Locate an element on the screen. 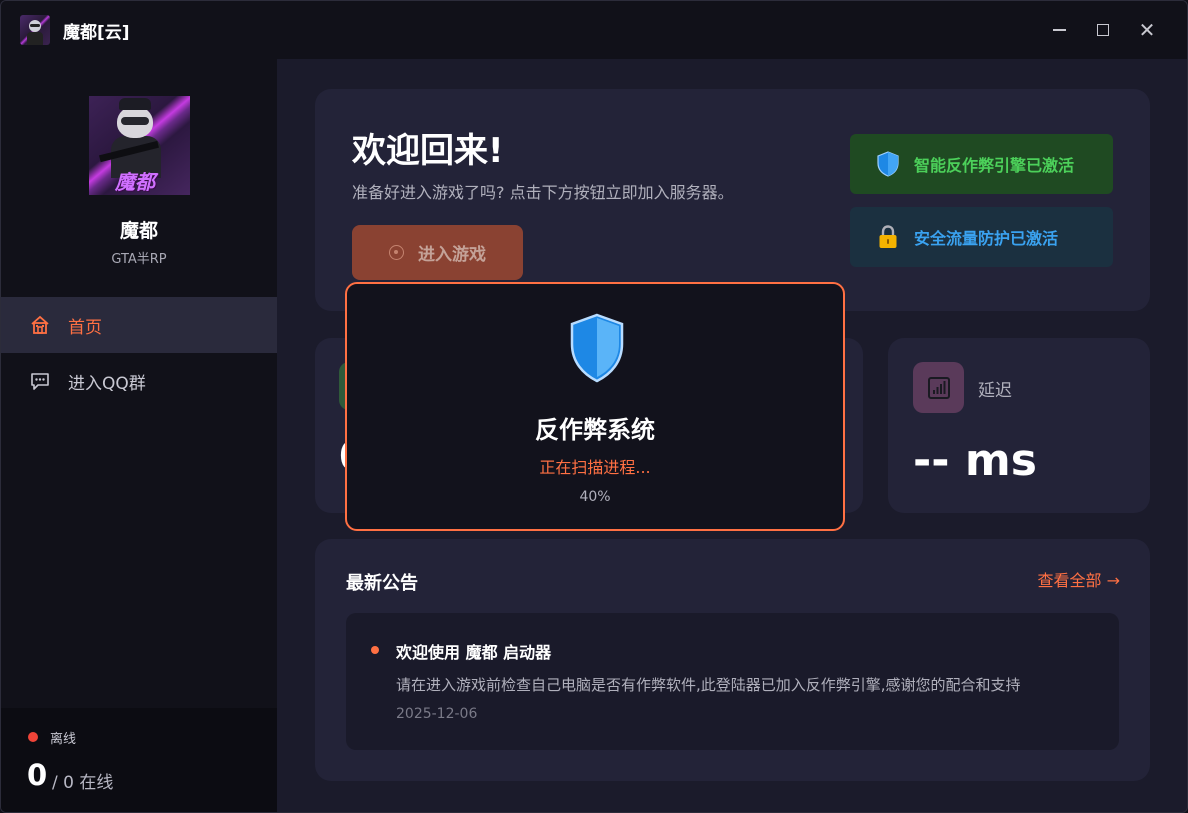  server-name: 魔都 is located at coordinates (138, 231).